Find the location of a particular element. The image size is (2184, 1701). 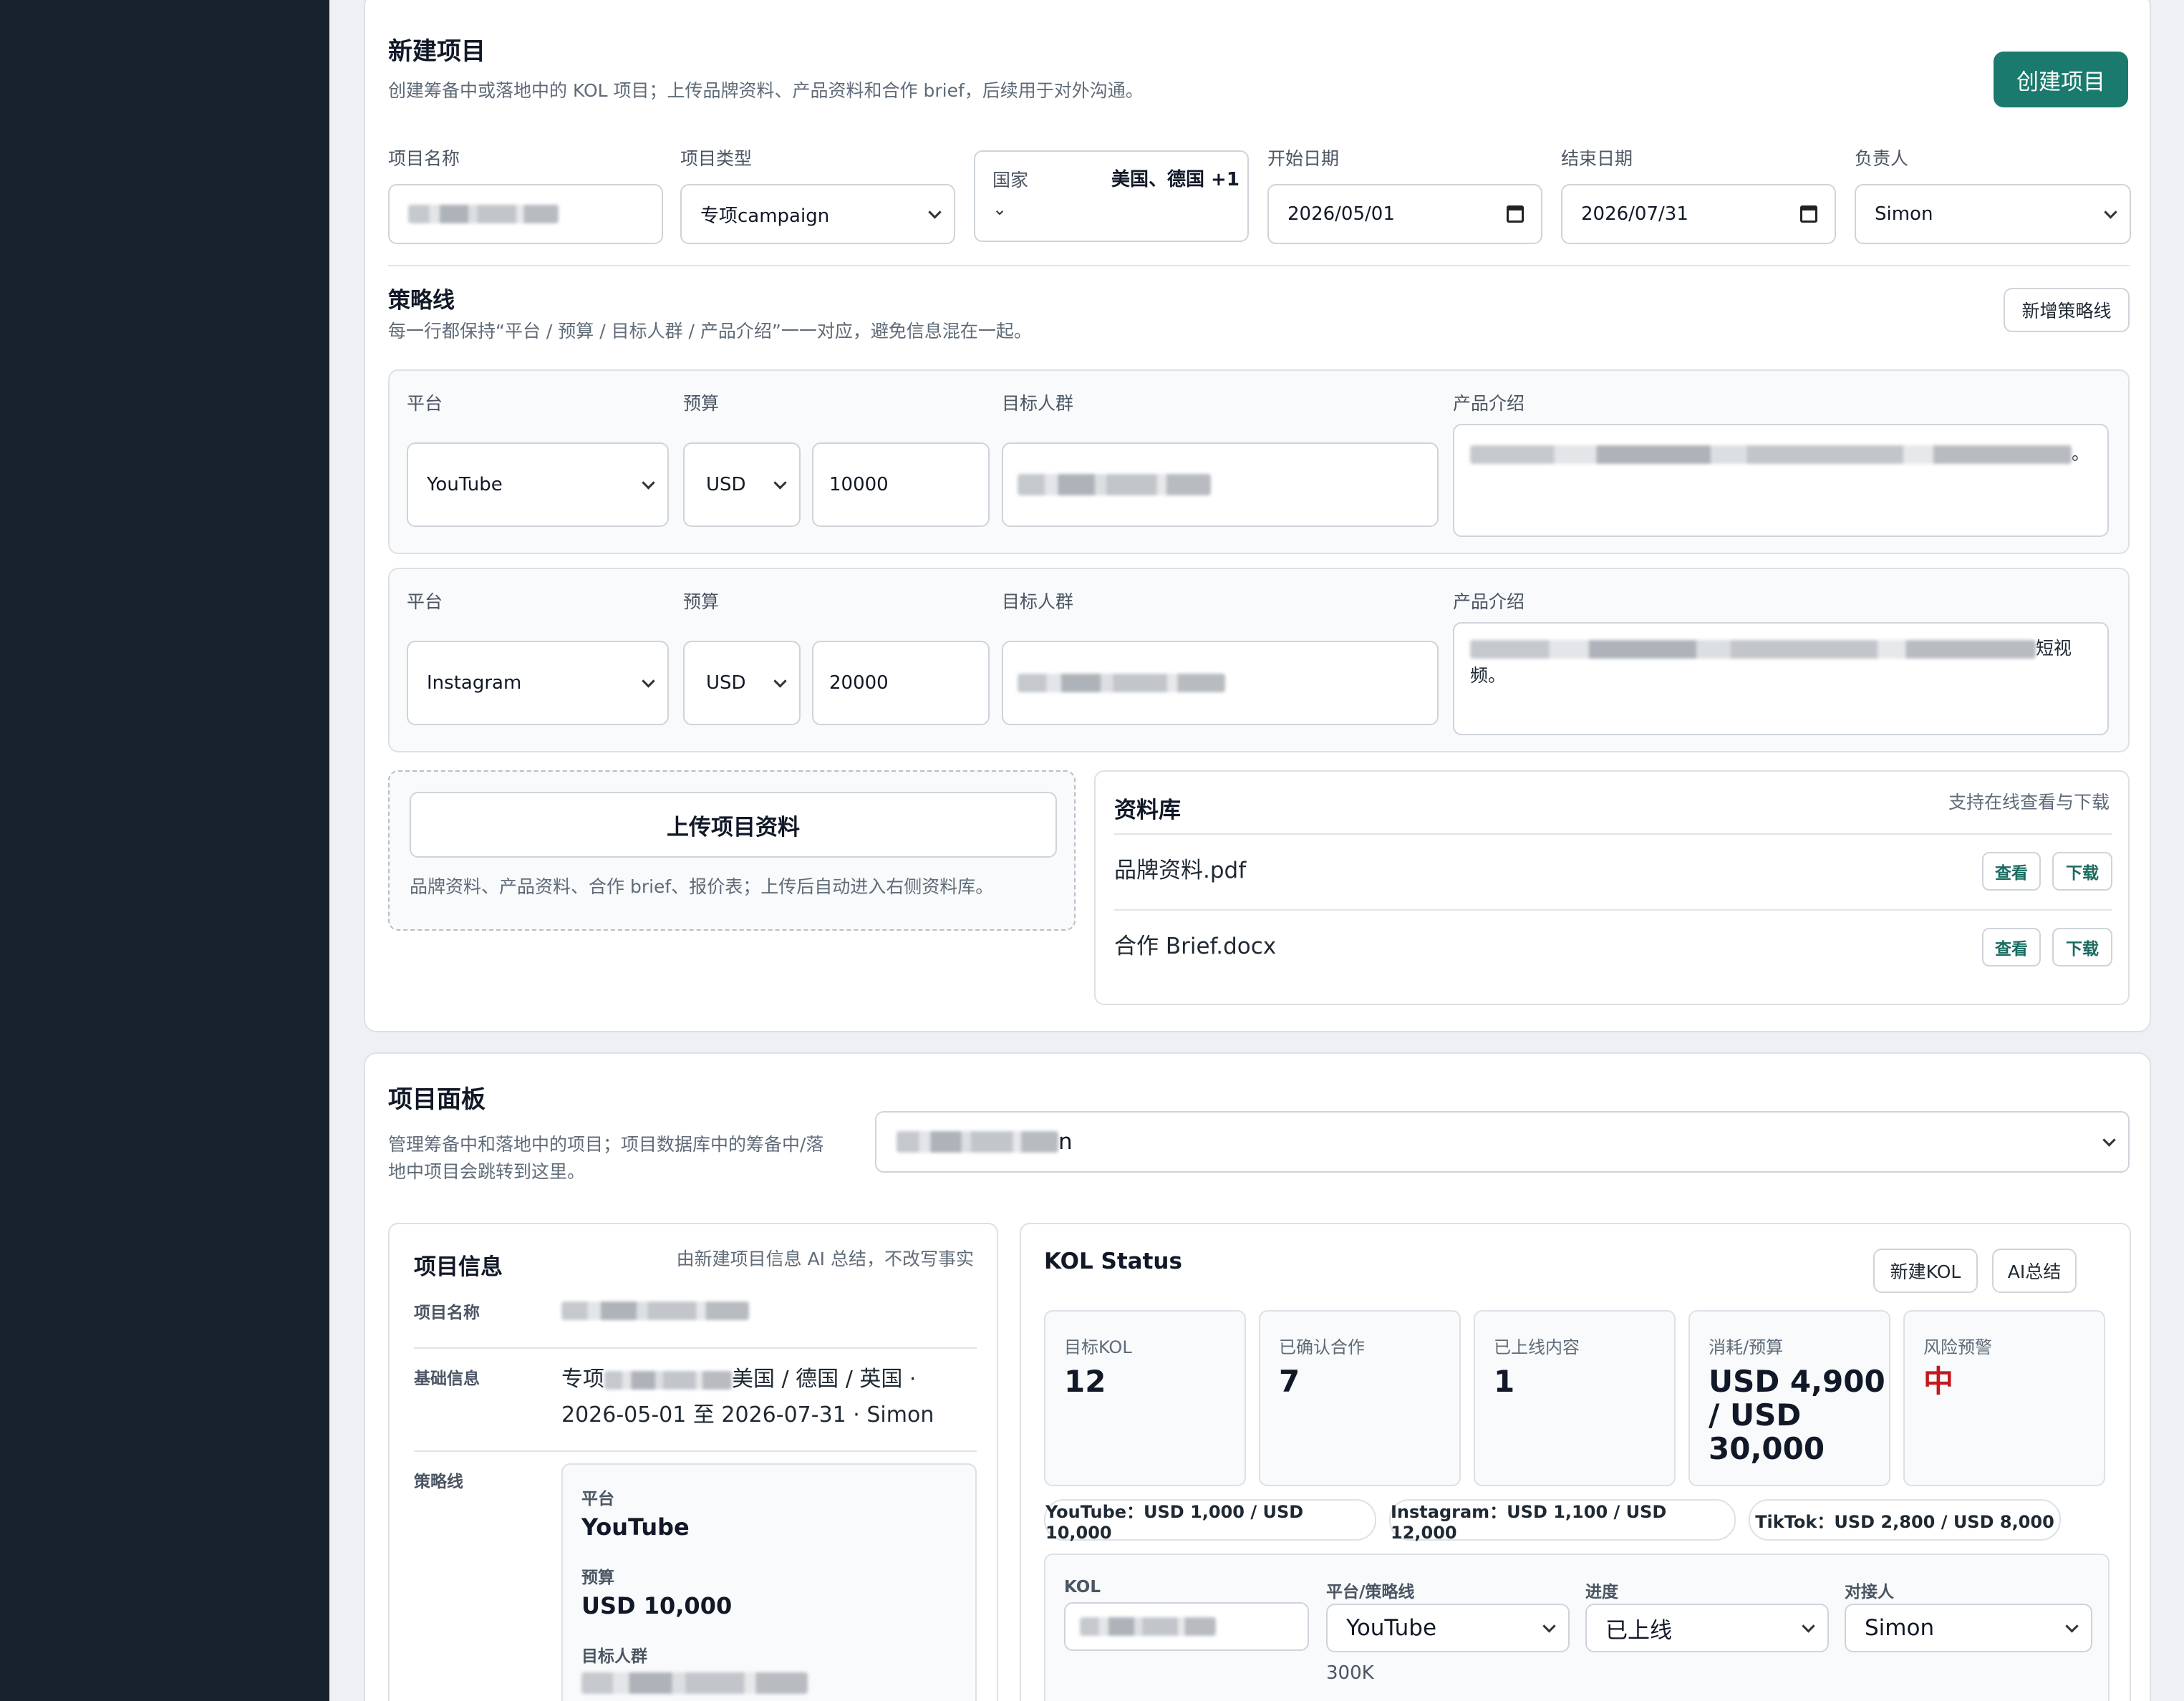

stat-value: 12 is located at coordinates (1085, 1381).